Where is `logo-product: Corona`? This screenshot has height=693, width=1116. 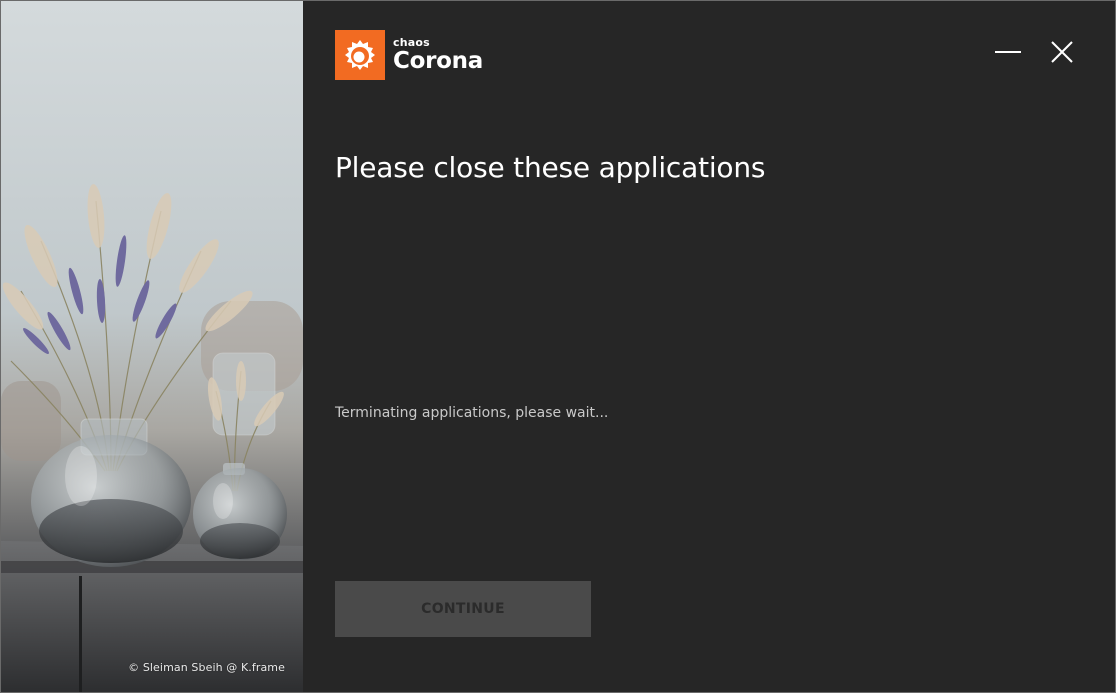 logo-product: Corona is located at coordinates (438, 61).